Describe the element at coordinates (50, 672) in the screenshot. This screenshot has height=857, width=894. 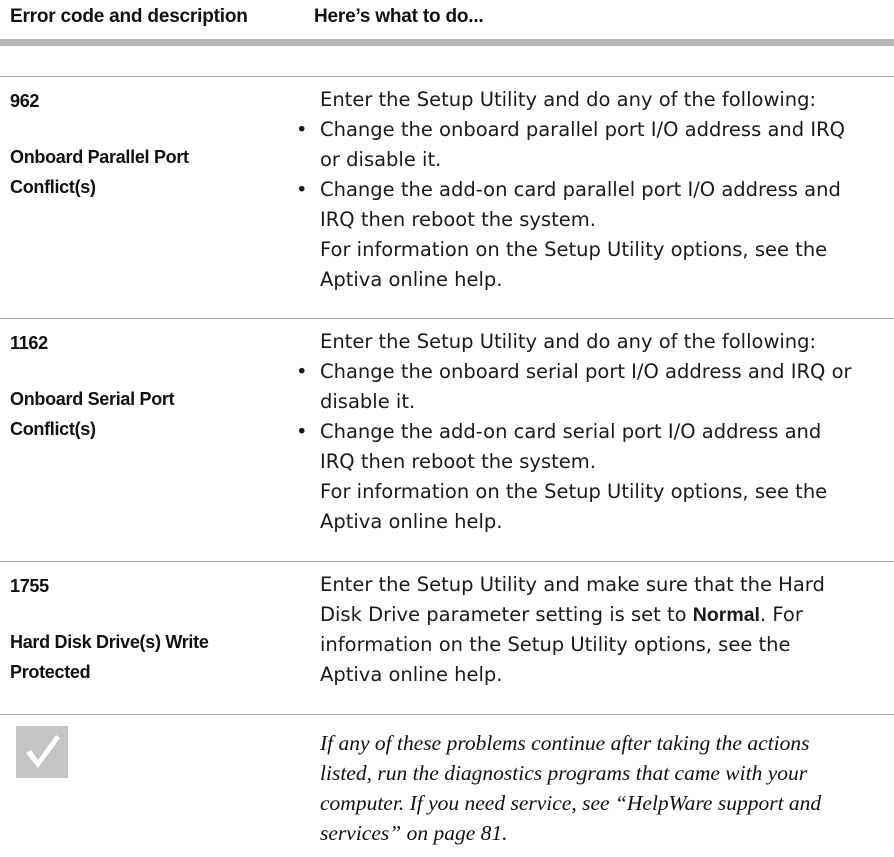
I see `error-description-line: Protected` at that location.